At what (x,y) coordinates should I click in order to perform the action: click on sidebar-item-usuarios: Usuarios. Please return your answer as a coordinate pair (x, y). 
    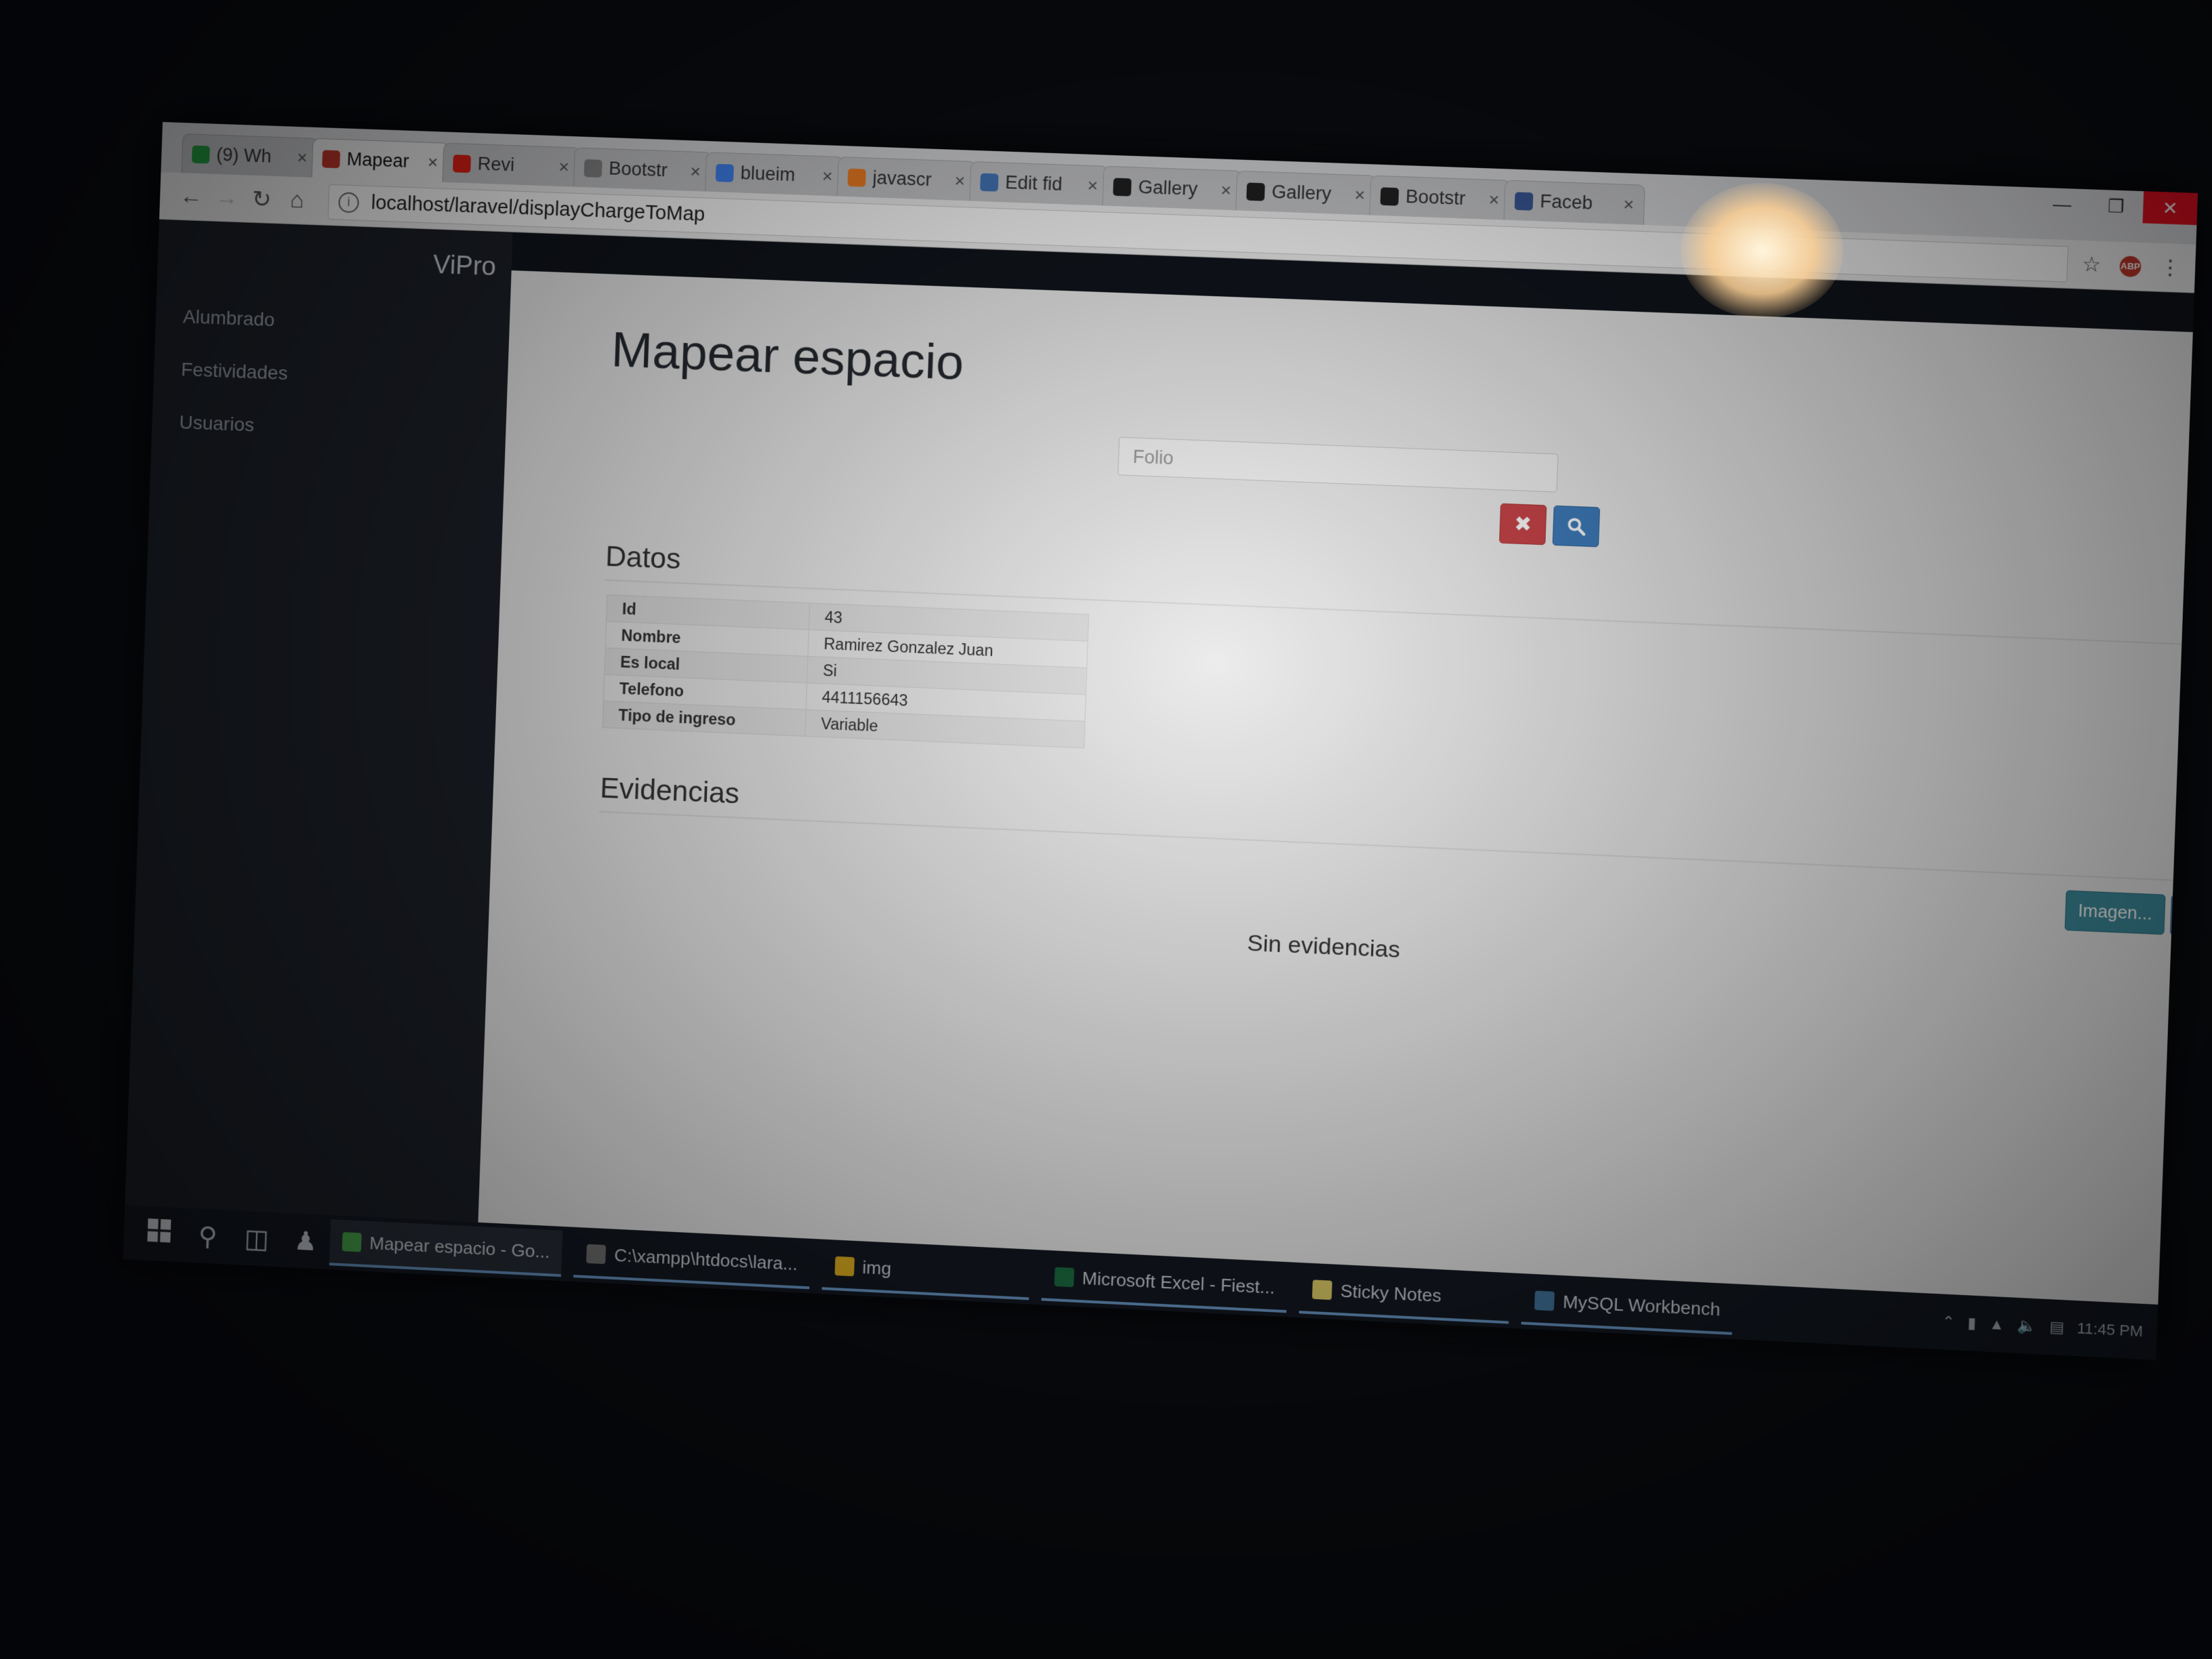
    Looking at the image, I should click on (217, 424).